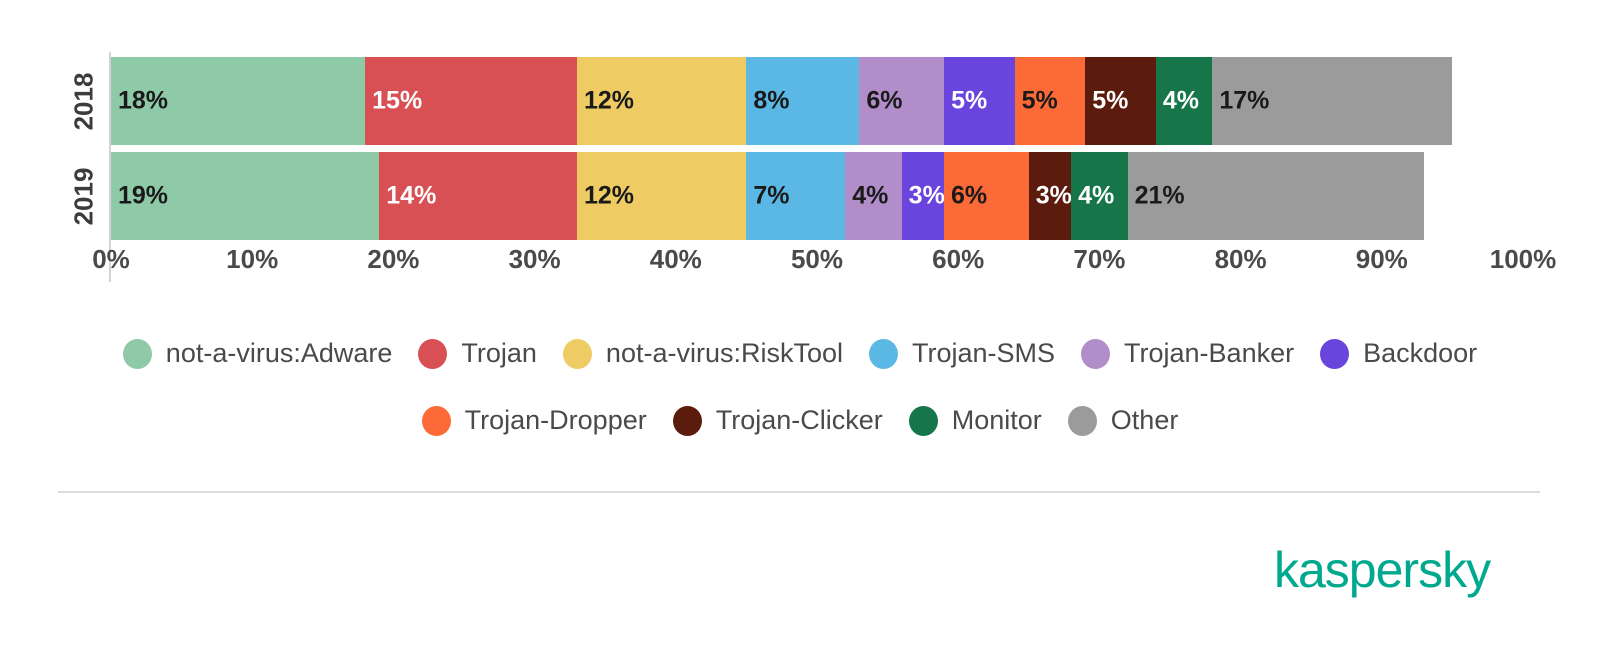 This screenshot has height=668, width=1600. I want to click on stacked-bar-2019: 19% 14% 12% 7% 4% 3% 6% 3% 4% 21%, so click(817, 196).